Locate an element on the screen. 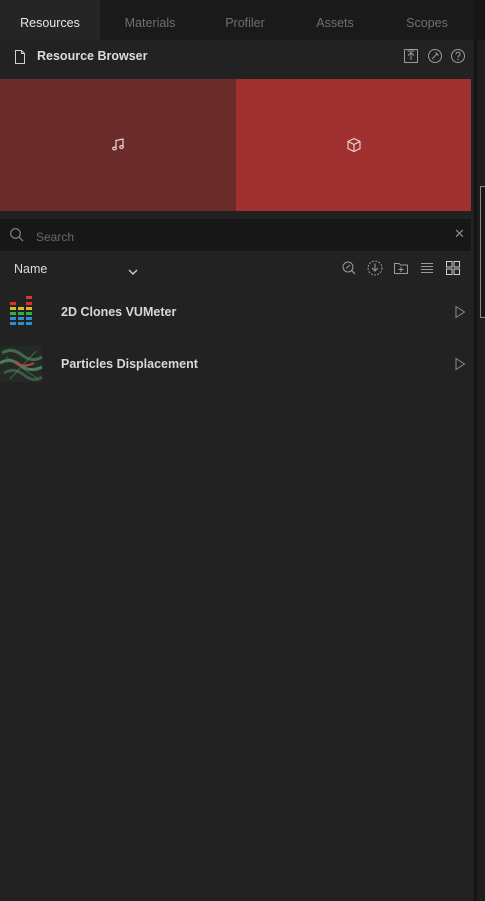 The width and height of the screenshot is (485, 901). zoom-search-icon is located at coordinates (349, 268).